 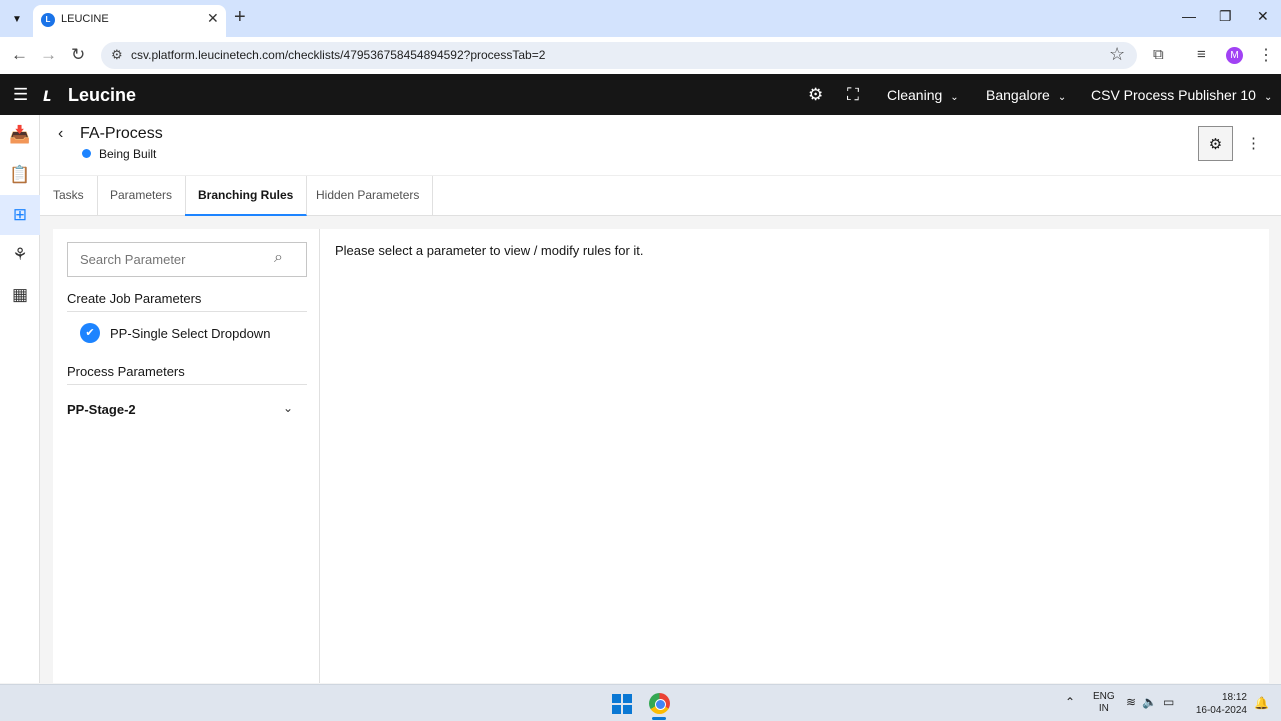 What do you see at coordinates (1117, 54) in the screenshot?
I see `bookmark-star-icon: ☆` at bounding box center [1117, 54].